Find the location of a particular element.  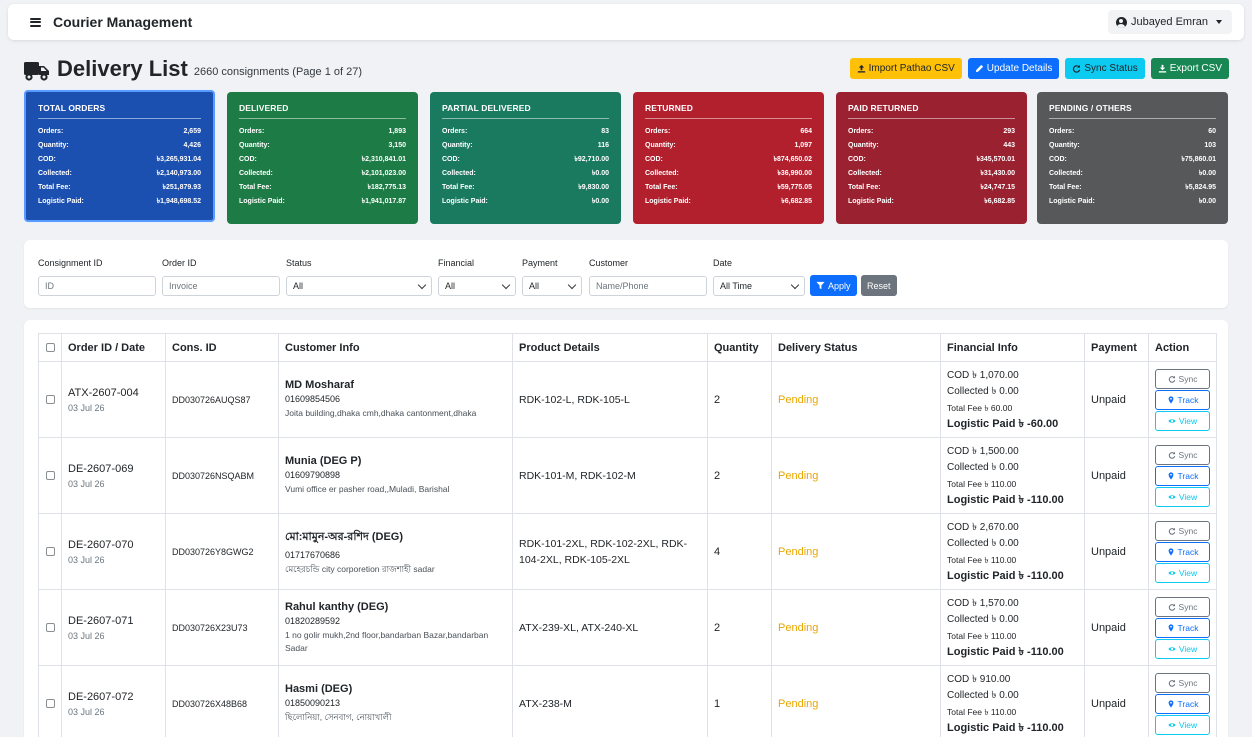

col-order-id: Order ID / Date is located at coordinates (113, 347).